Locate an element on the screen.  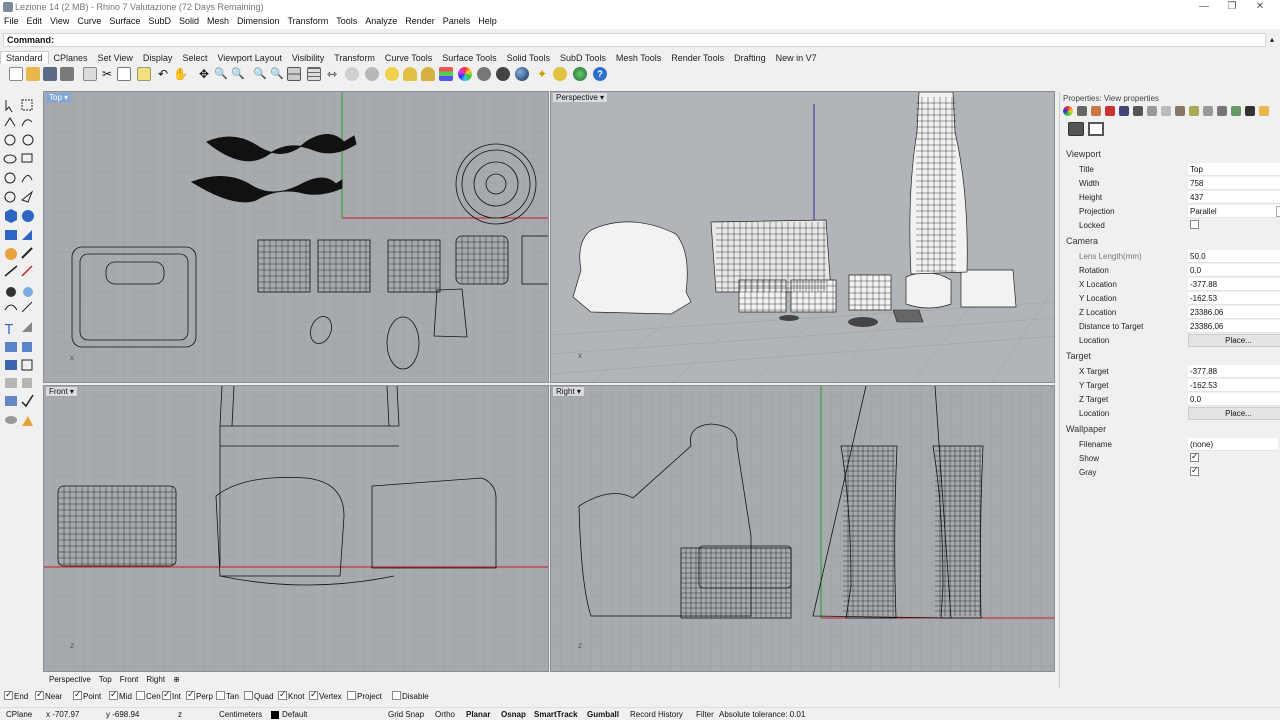
snapshots-icon is located at coordinates (1250, 111).